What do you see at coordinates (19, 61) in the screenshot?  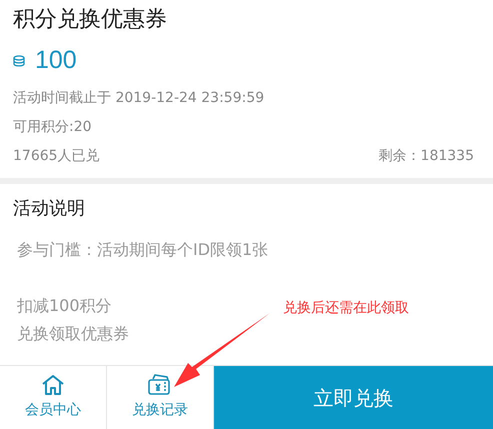 I see `coins-icon` at bounding box center [19, 61].